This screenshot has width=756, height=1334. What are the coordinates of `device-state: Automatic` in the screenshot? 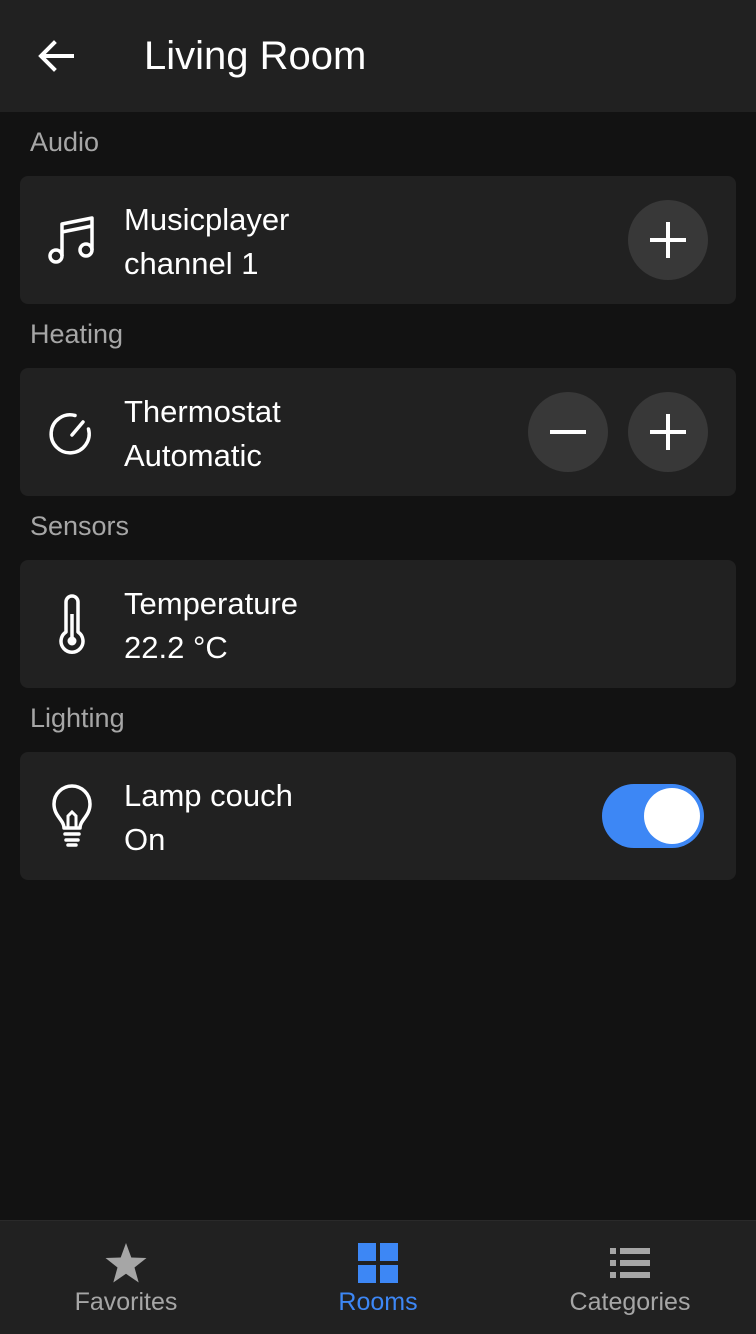 It's located at (193, 455).